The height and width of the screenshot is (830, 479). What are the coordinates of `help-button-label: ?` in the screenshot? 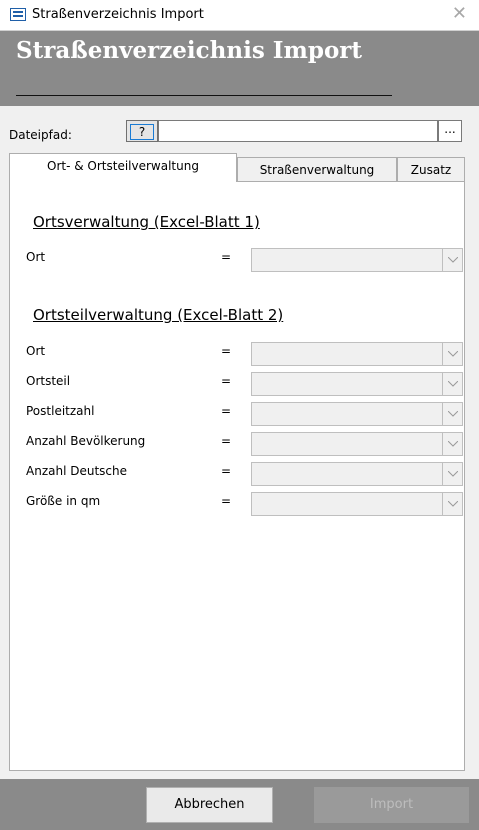 It's located at (142, 132).